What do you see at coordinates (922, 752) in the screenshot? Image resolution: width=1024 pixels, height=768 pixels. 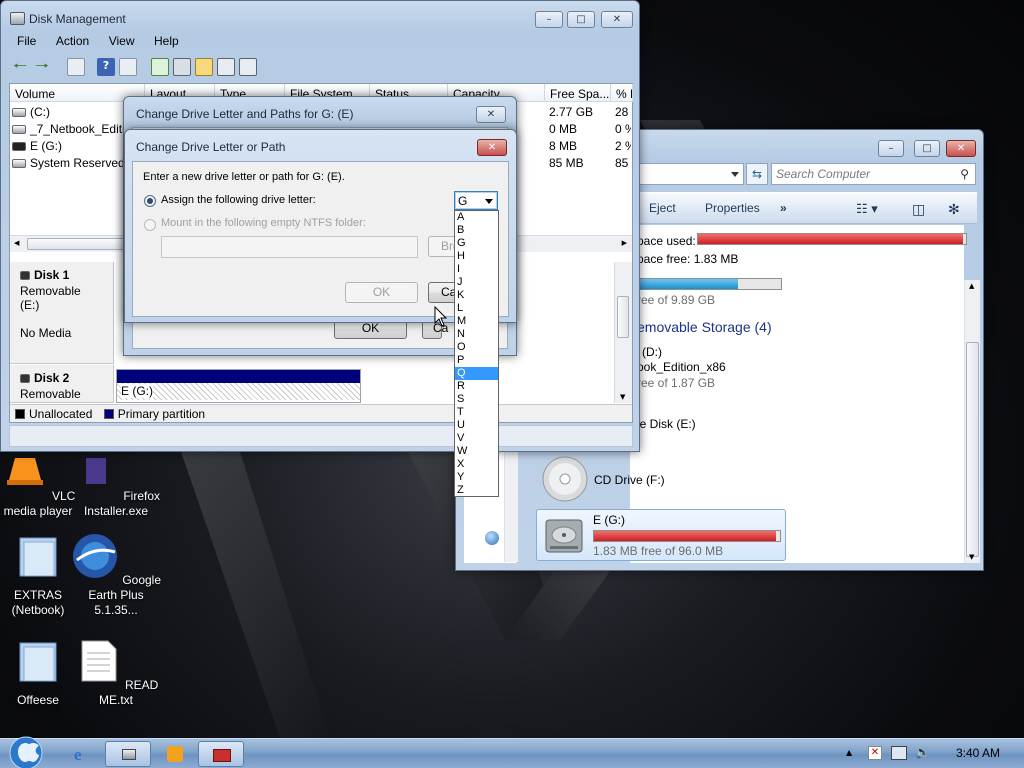 I see `volume-tray-icon: 🔈` at bounding box center [922, 752].